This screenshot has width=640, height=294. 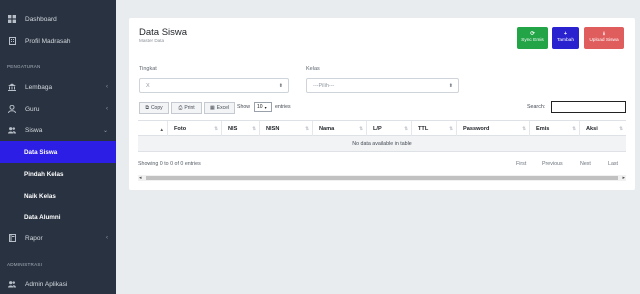 What do you see at coordinates (25, 264) in the screenshot?
I see `section-header-administrasi: ADMINISTRASI` at bounding box center [25, 264].